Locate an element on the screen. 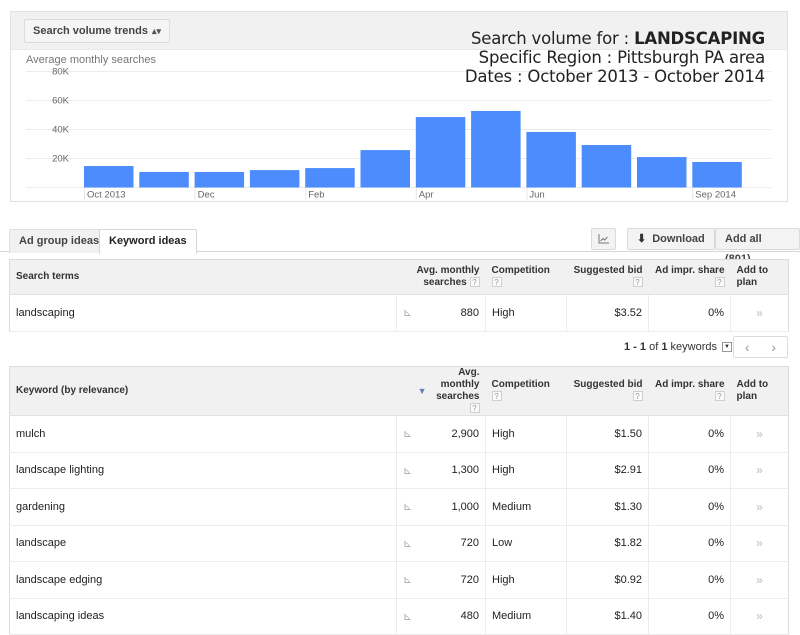  bar-oct-2013 is located at coordinates (109, 177).